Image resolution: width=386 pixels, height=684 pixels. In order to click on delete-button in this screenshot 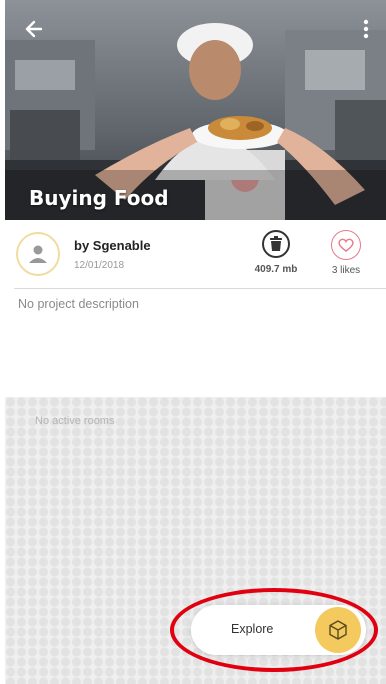, I will do `click(276, 244)`.